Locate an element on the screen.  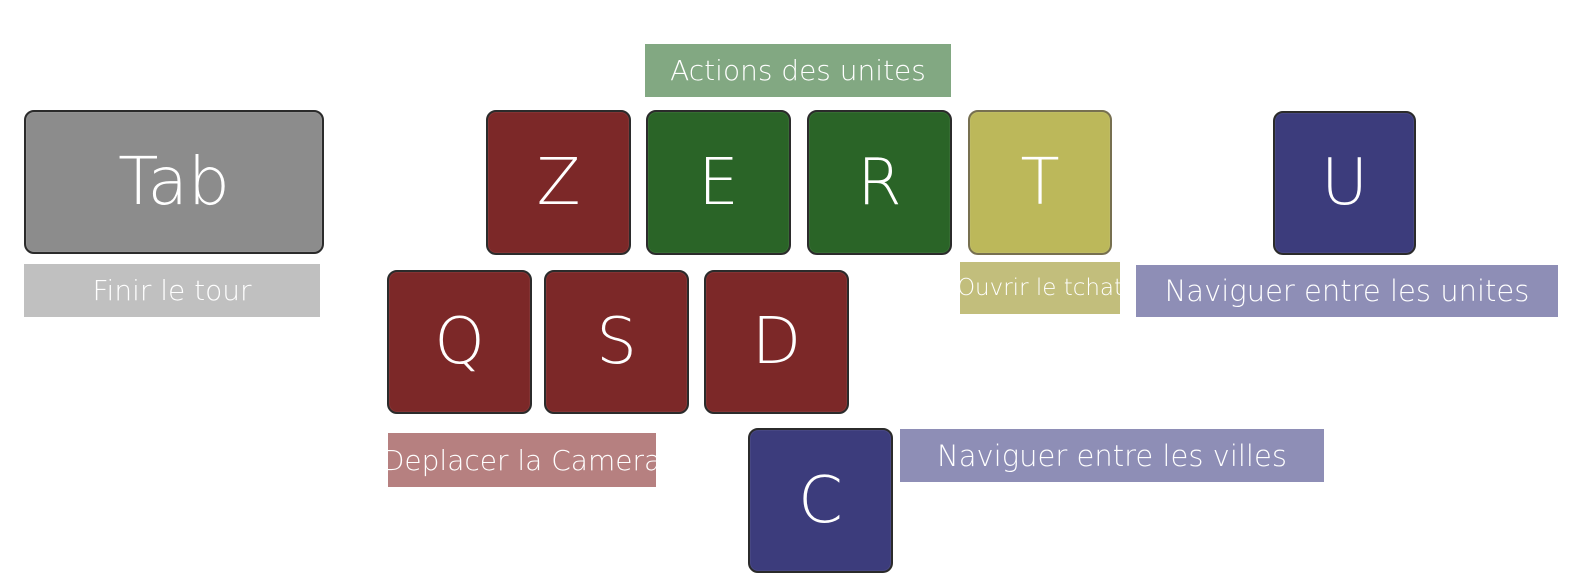
key-u: U is located at coordinates (1344, 183).